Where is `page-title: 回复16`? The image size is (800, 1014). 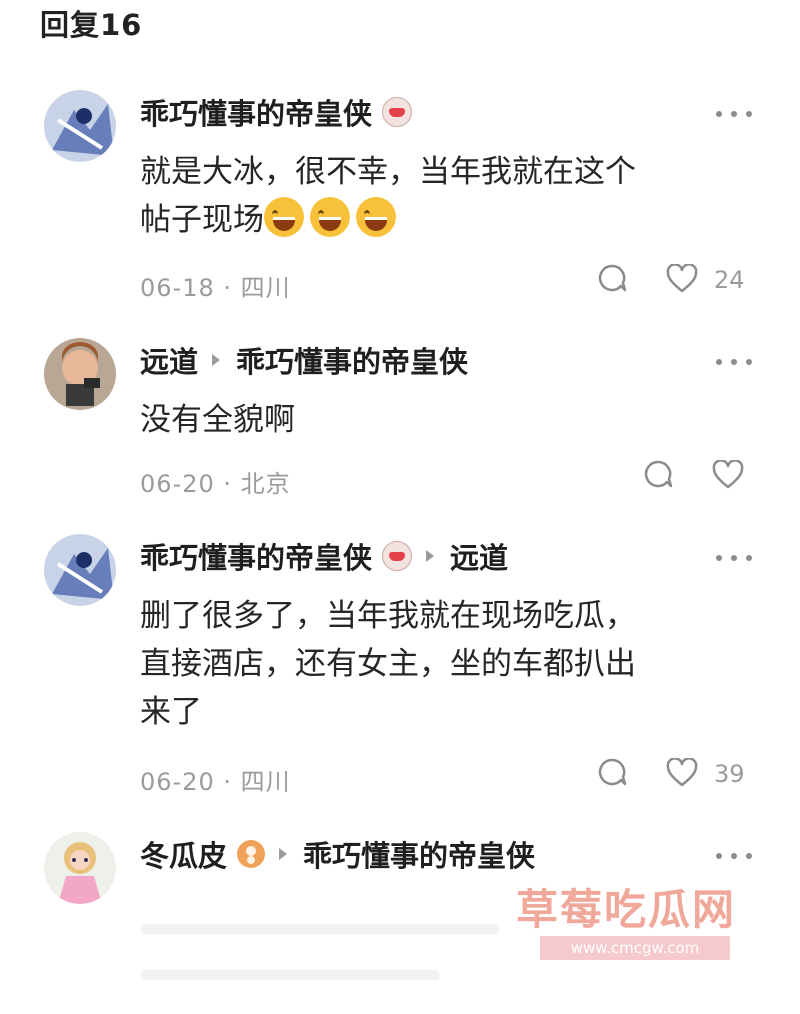
page-title: 回复16 is located at coordinates (91, 25).